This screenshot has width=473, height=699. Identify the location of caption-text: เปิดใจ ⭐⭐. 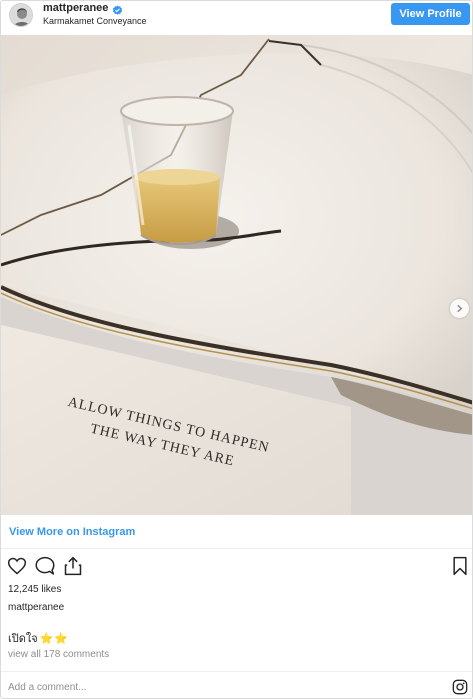
(38, 638).